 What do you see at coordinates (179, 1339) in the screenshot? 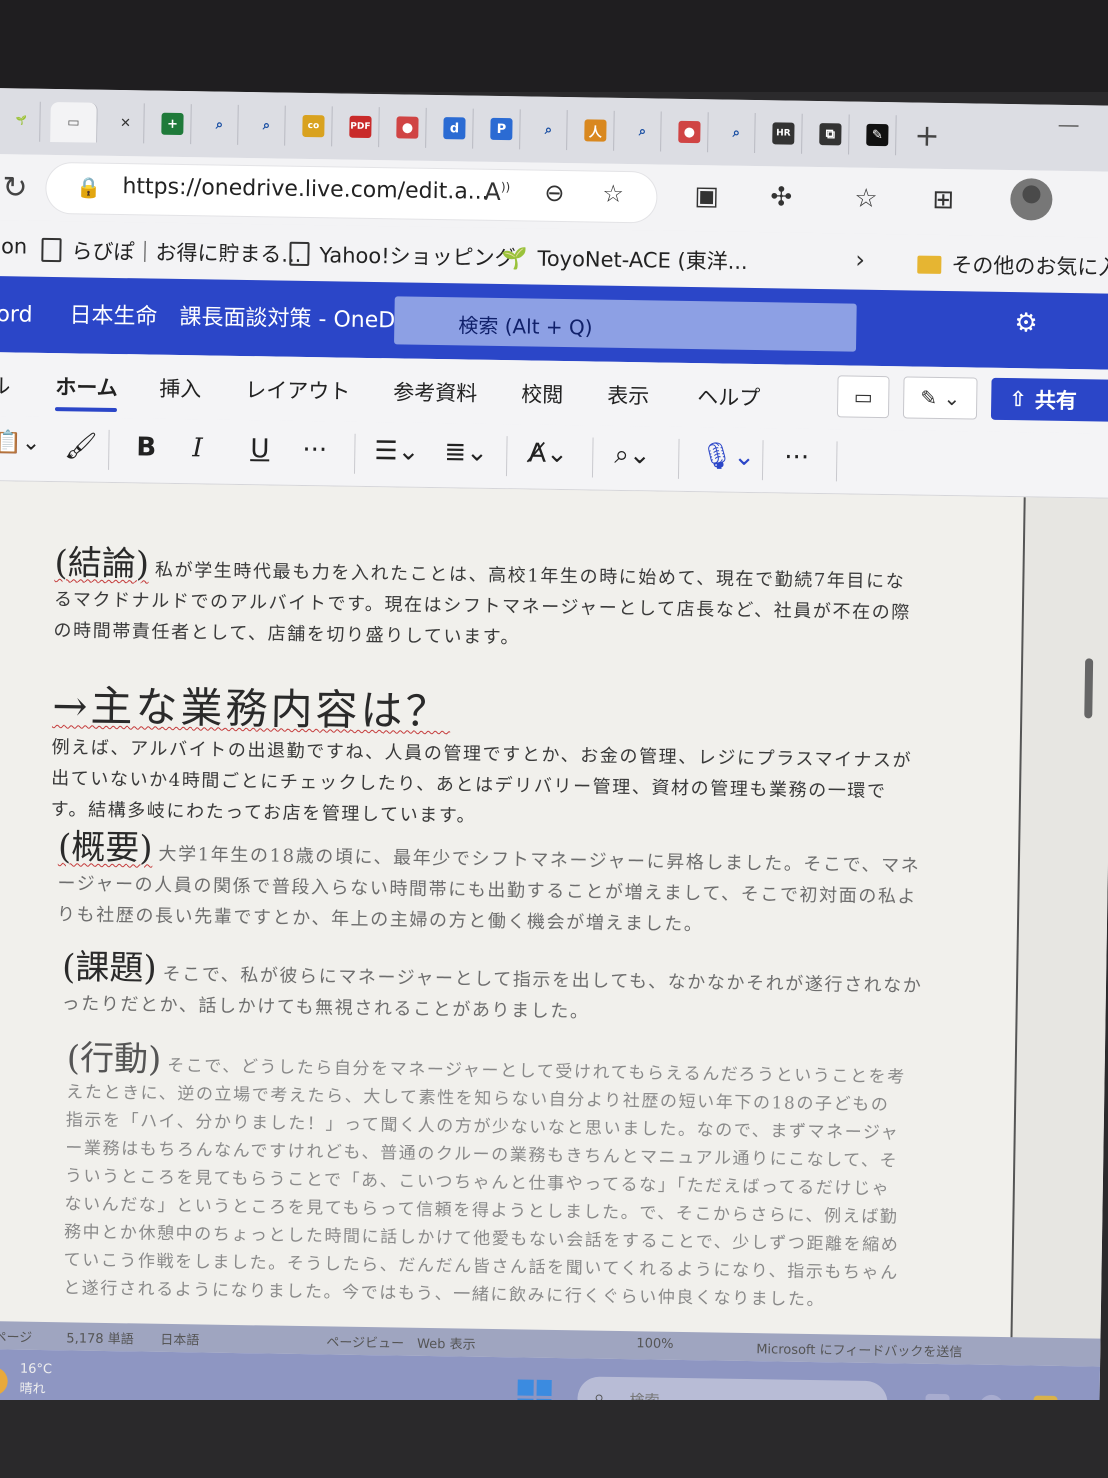
I see `language: 日本語` at bounding box center [179, 1339].